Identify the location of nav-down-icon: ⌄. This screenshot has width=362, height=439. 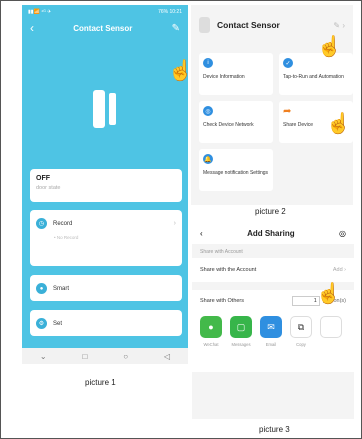
(43, 356).